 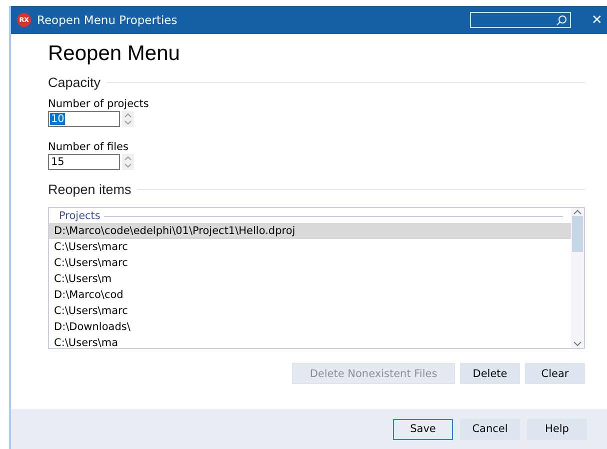 What do you see at coordinates (114, 54) in the screenshot?
I see `page-heading: Reopen Menu` at bounding box center [114, 54].